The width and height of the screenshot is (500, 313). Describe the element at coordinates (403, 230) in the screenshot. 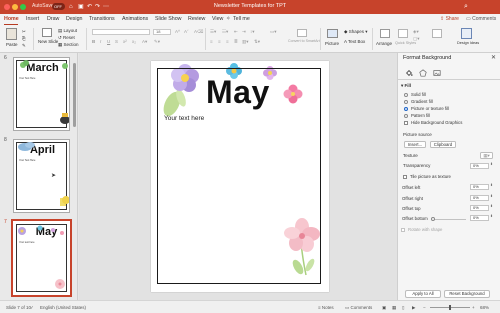

I see `rotate-with-shape-checkbox` at that location.